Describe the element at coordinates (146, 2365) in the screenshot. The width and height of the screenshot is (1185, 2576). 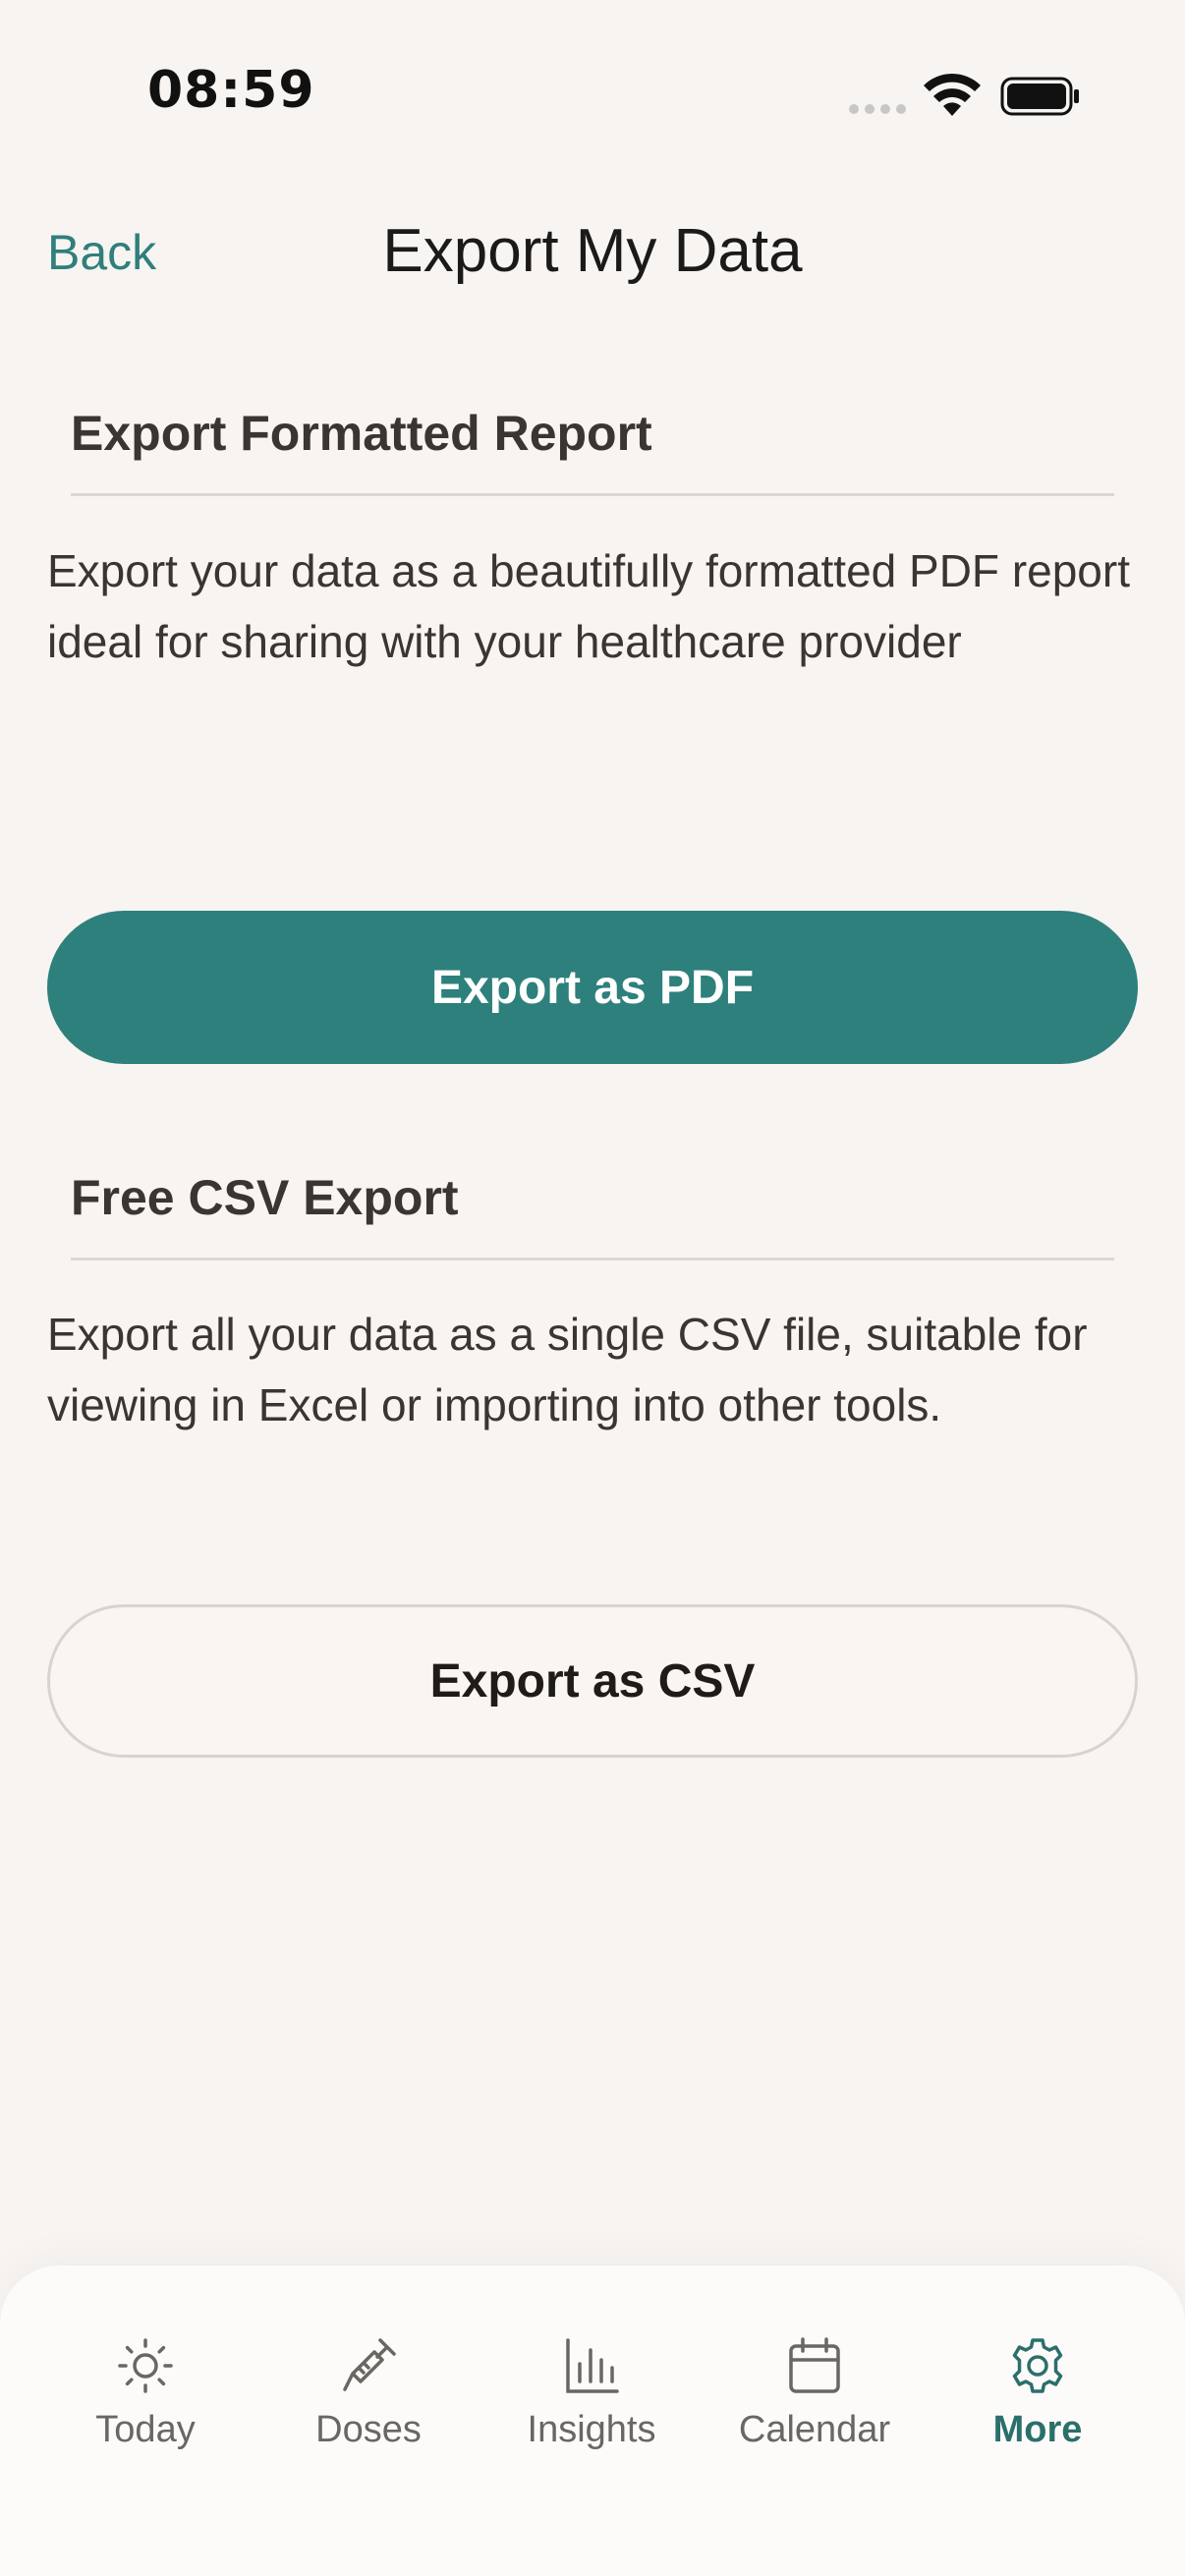
I see `sun-icon` at that location.